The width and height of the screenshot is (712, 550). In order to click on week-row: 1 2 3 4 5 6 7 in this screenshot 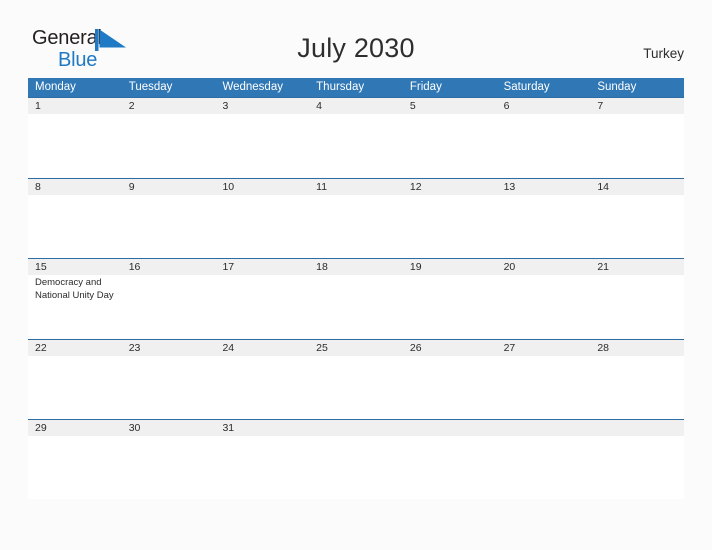, I will do `click(356, 137)`.